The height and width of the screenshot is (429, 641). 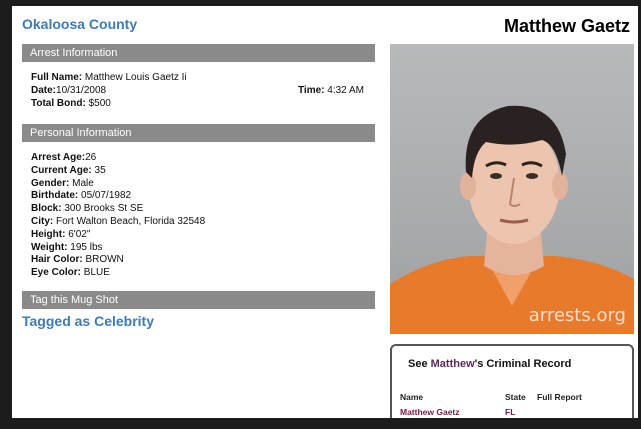 What do you see at coordinates (118, 171) in the screenshot?
I see `personal-field-row: Current Age: 35` at bounding box center [118, 171].